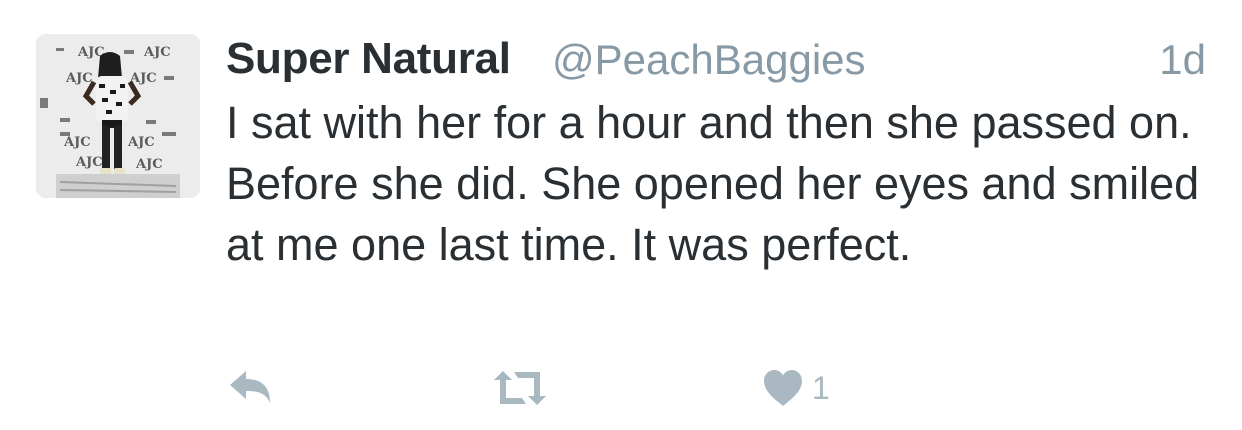  I want to click on tweet-actions: 1, so click(576, 388).